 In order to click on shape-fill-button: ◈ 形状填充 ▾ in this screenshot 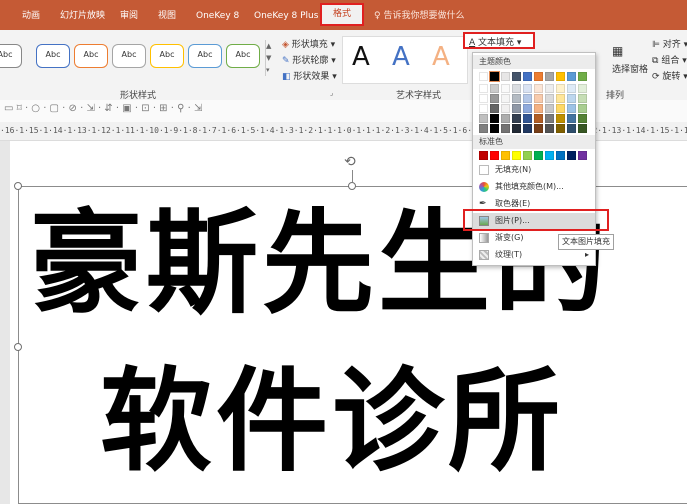, I will do `click(308, 43)`.